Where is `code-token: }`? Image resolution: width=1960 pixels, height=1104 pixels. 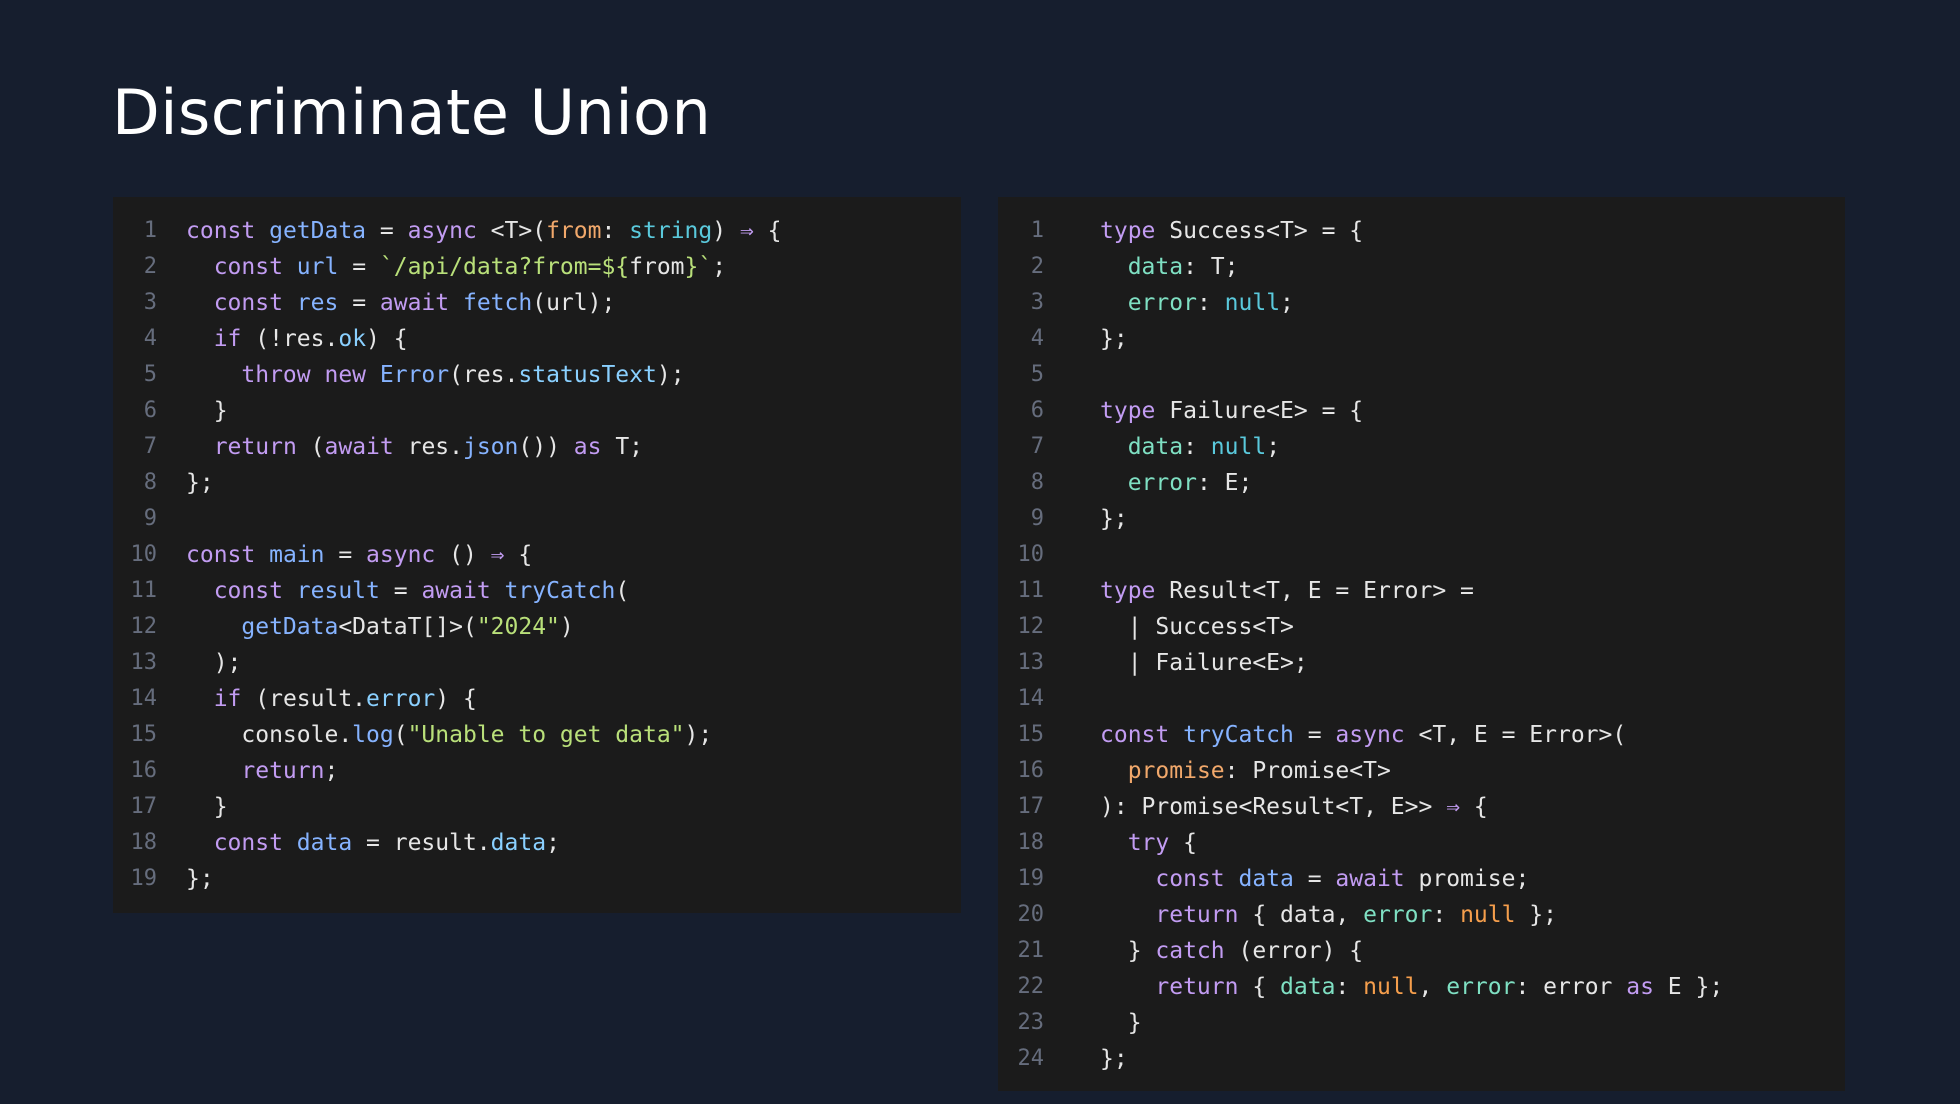 code-token: } is located at coordinates (207, 411).